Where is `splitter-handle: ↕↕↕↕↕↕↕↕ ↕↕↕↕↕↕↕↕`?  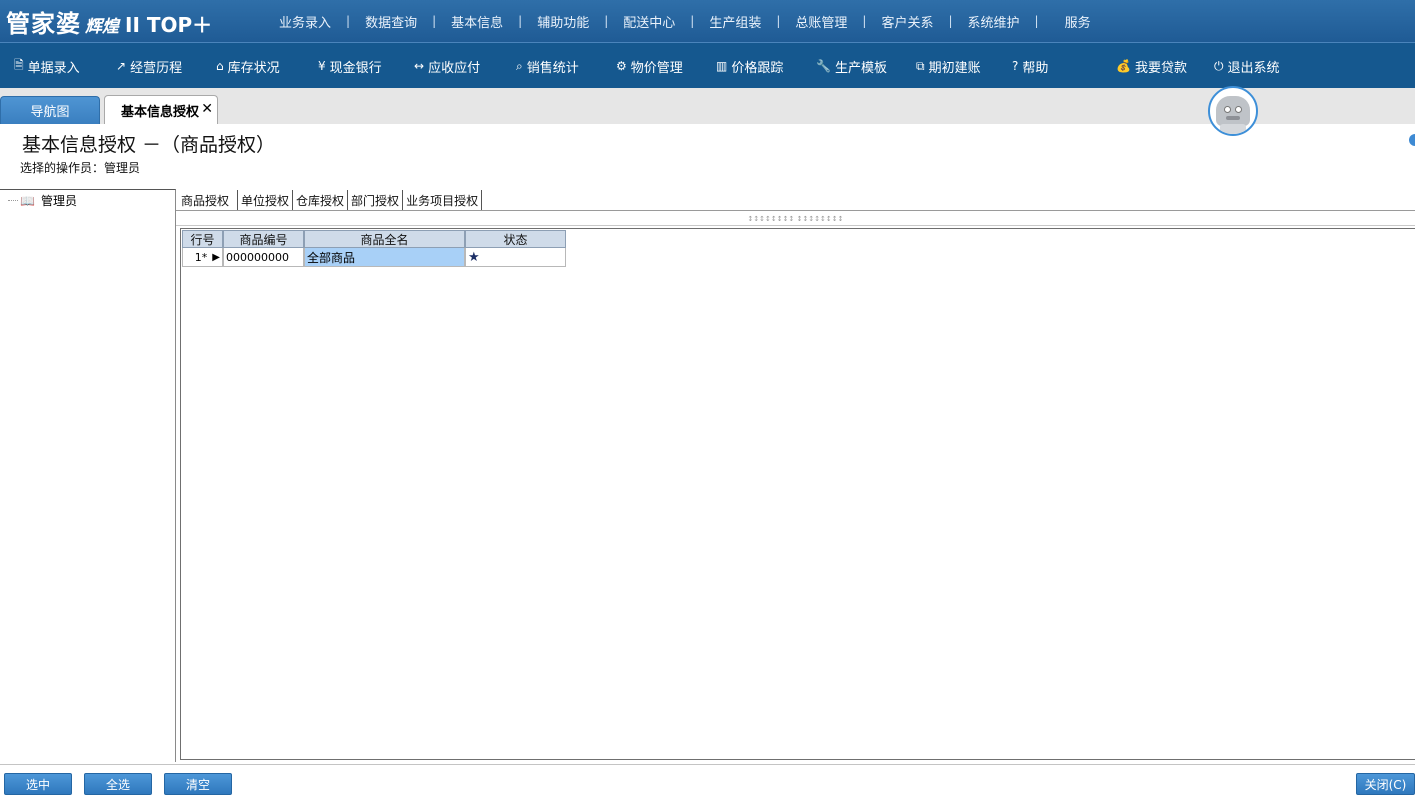
splitter-handle: ↕↕↕↕↕↕↕↕ ↕↕↕↕↕↕↕↕ is located at coordinates (795, 219).